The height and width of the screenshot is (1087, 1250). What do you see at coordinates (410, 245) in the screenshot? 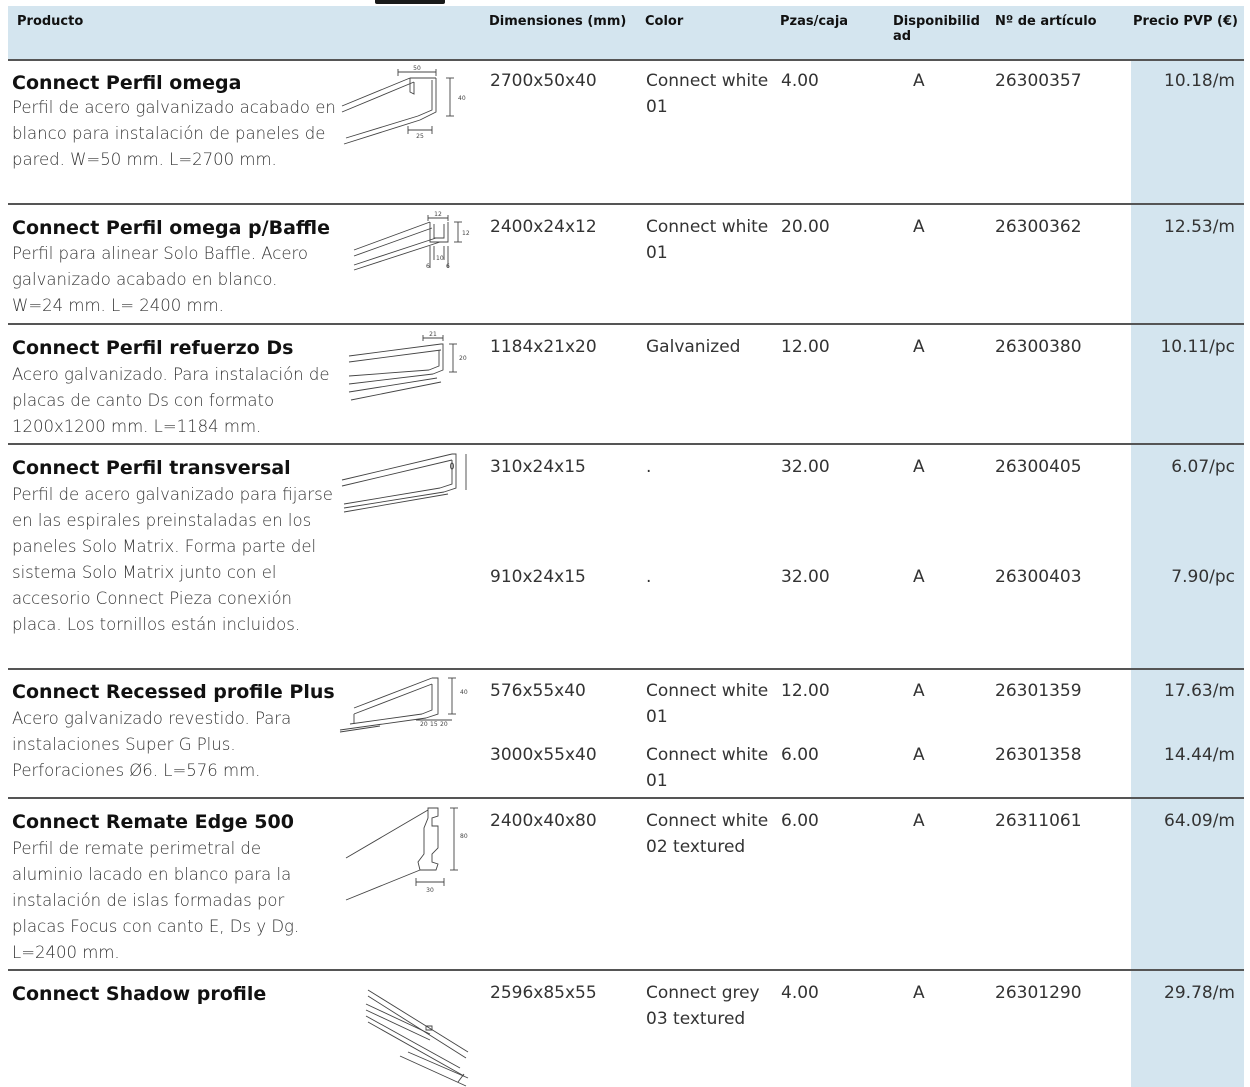
I see `baffle-omega-profile-drawing-icon: 12 12 6 10 6` at bounding box center [410, 245].